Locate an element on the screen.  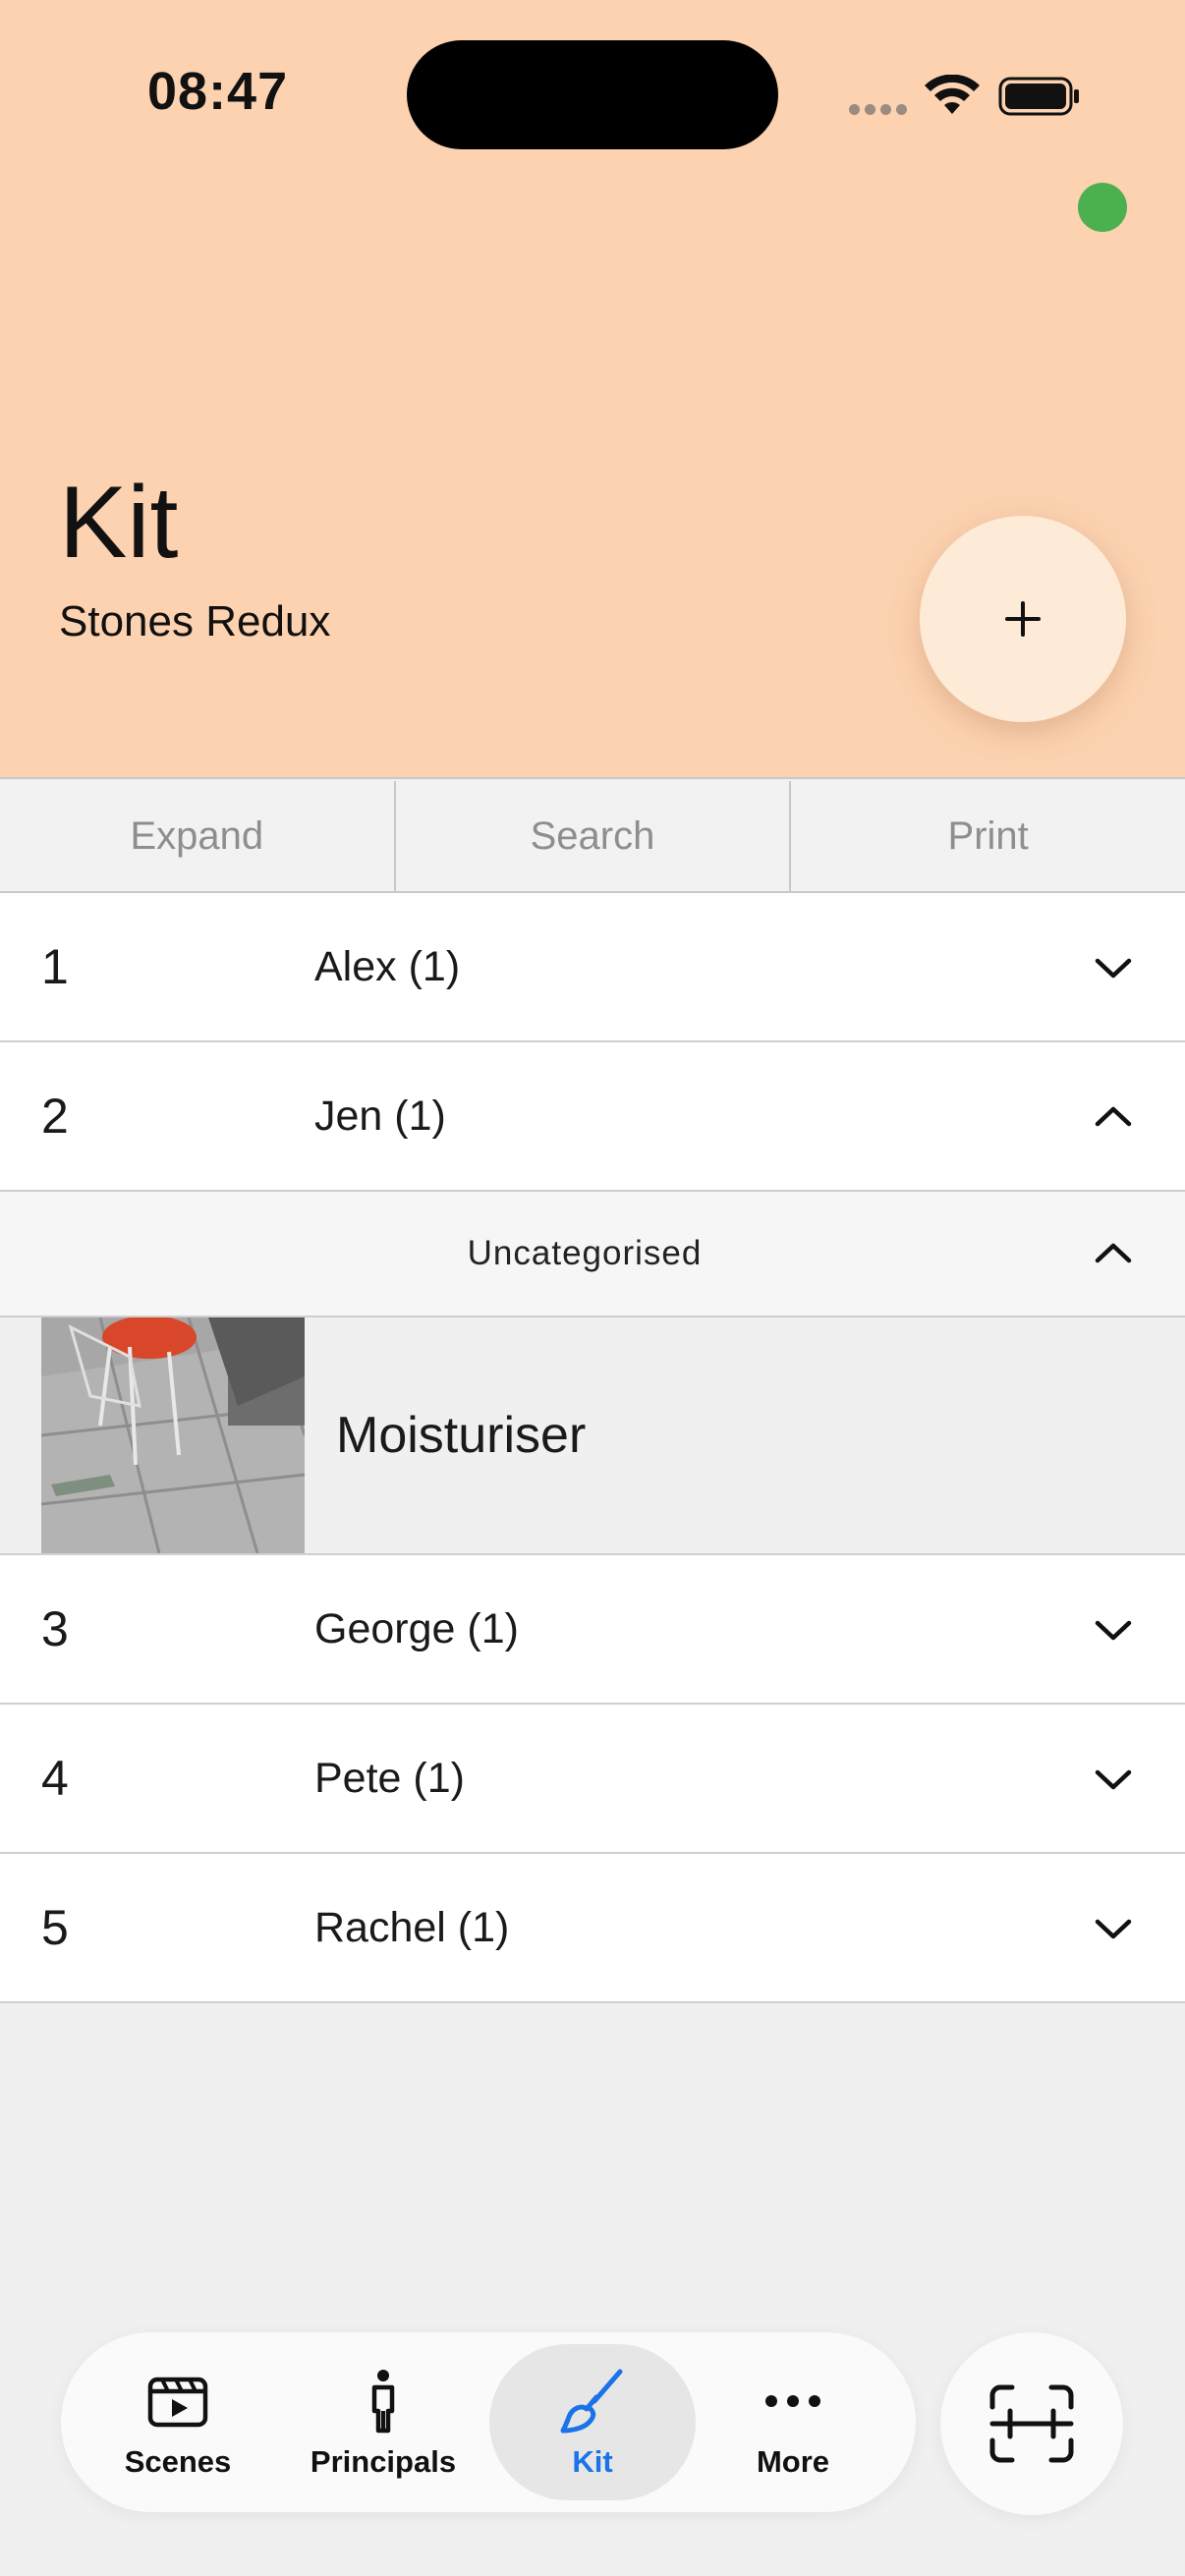
scan-icon is located at coordinates (1031, 2423).